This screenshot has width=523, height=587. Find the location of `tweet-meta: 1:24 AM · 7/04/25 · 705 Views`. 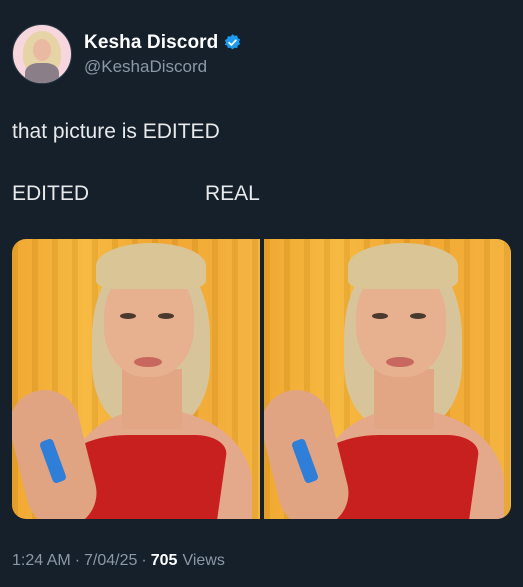

tweet-meta: 1:24 AM · 7/04/25 · 705 Views is located at coordinates (118, 561).